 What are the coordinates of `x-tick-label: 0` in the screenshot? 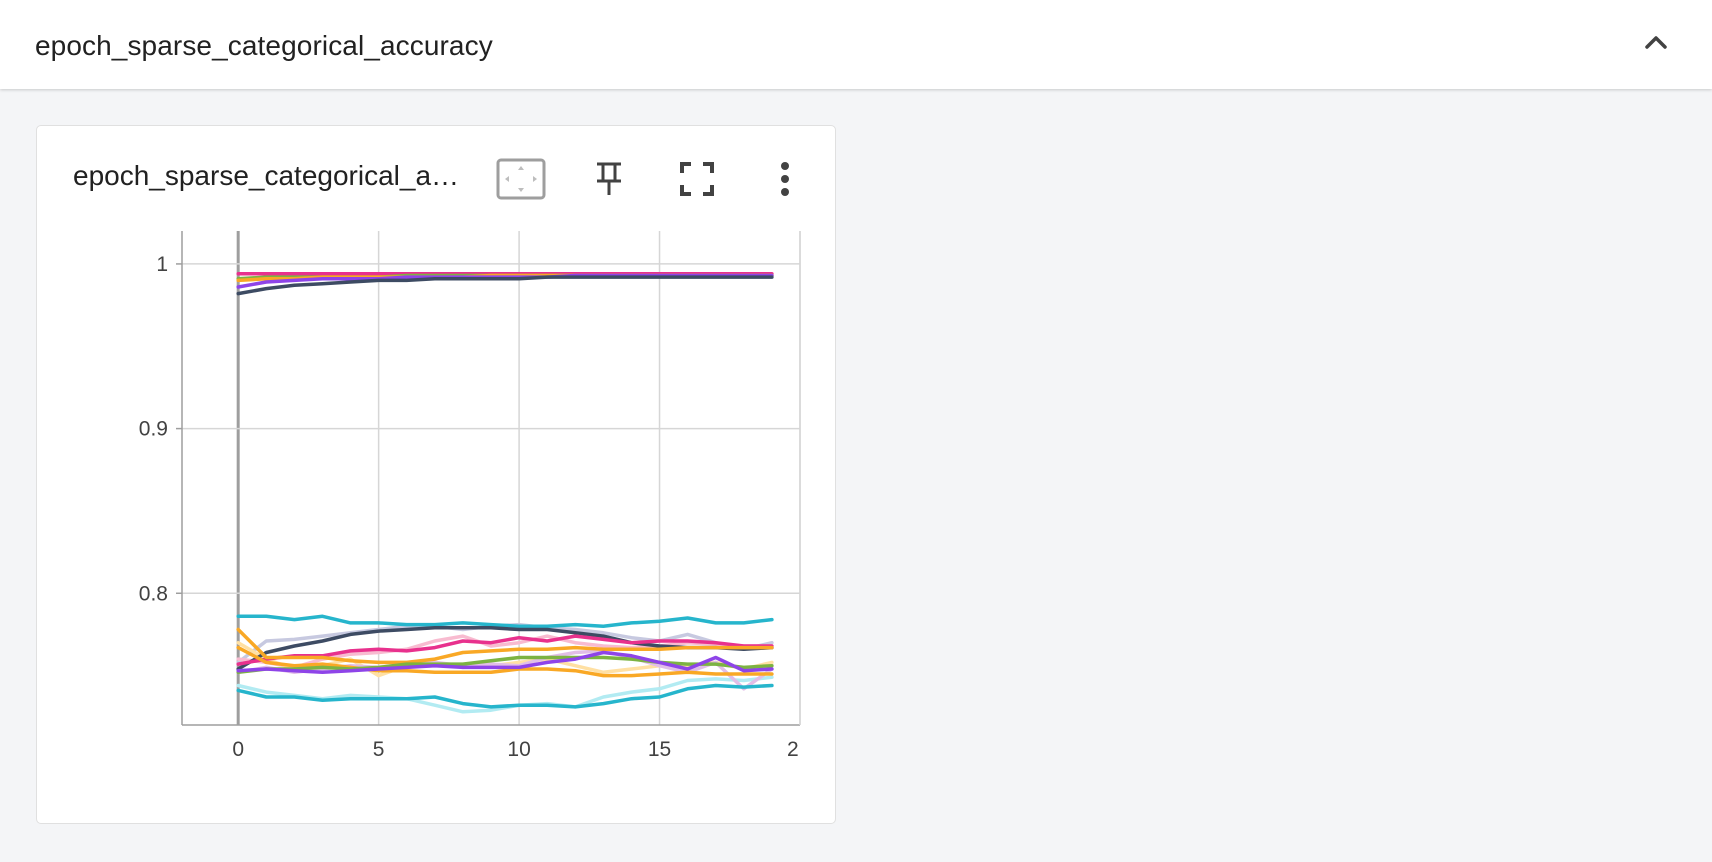 It's located at (238, 749).